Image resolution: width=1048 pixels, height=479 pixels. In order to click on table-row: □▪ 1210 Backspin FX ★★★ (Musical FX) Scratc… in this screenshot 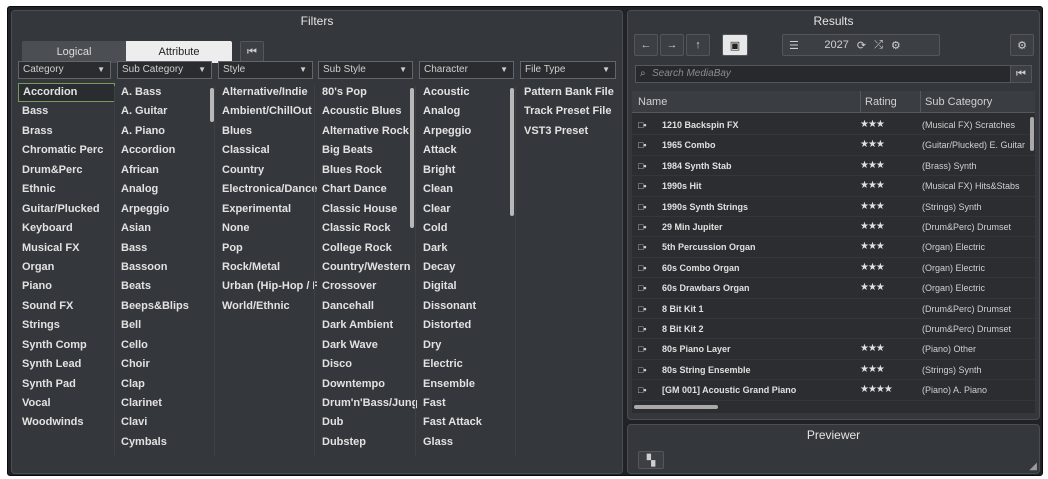, I will do `click(833, 125)`.